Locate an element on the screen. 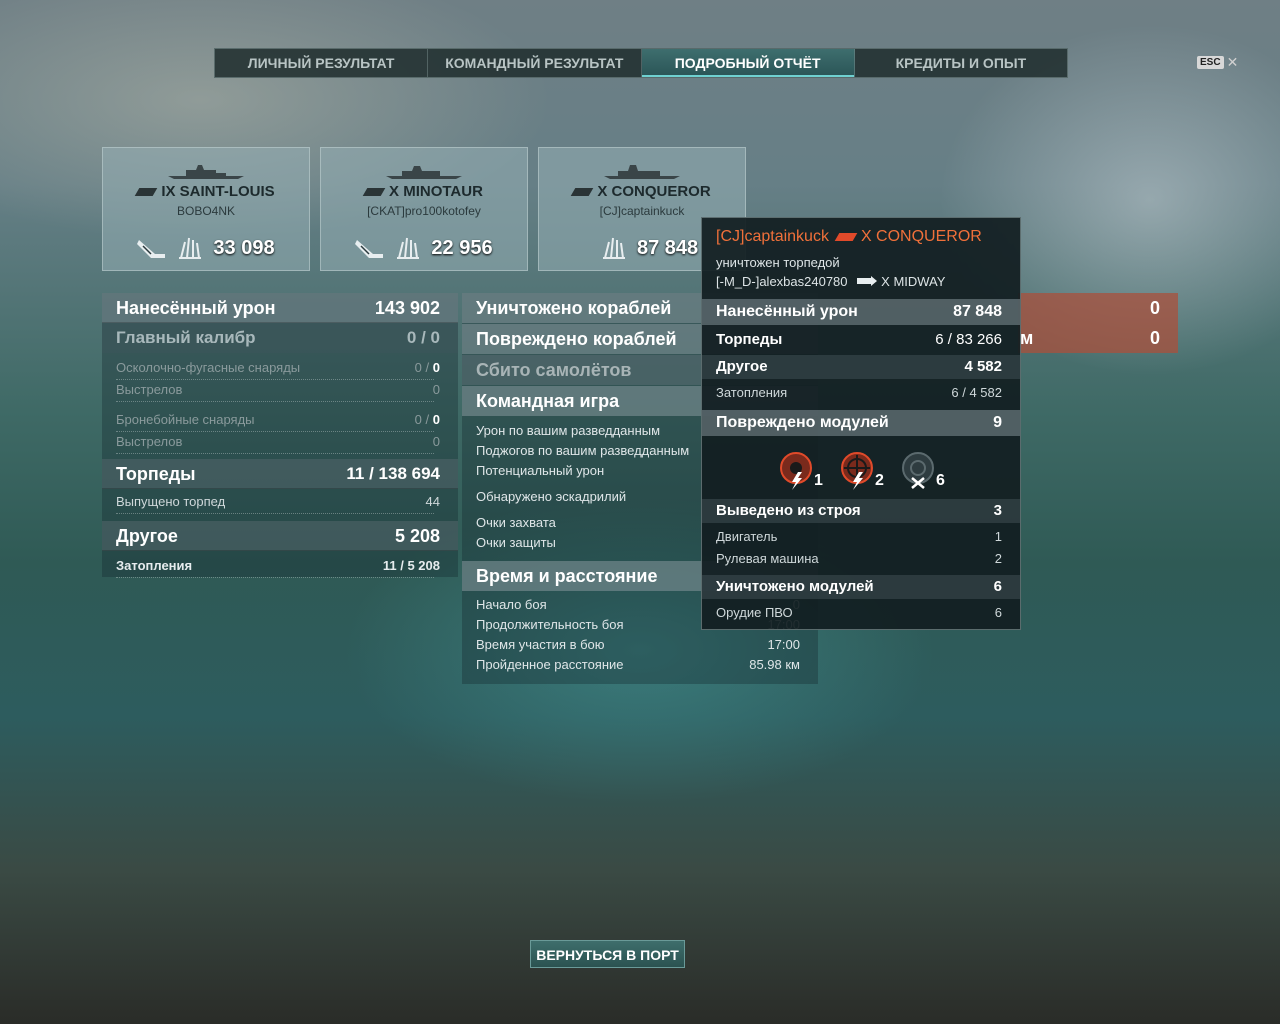 The image size is (1280, 1024). aa-destroyed-icon is located at coordinates (918, 470).